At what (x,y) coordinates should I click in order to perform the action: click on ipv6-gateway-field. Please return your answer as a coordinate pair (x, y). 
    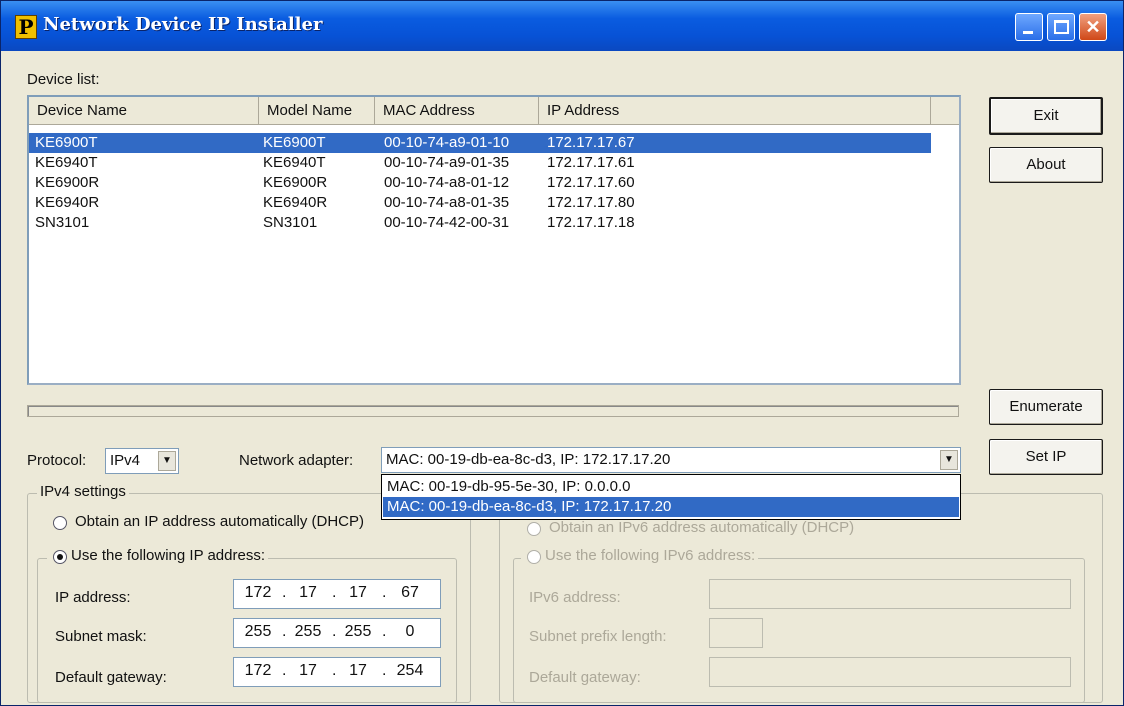
    Looking at the image, I should click on (890, 672).